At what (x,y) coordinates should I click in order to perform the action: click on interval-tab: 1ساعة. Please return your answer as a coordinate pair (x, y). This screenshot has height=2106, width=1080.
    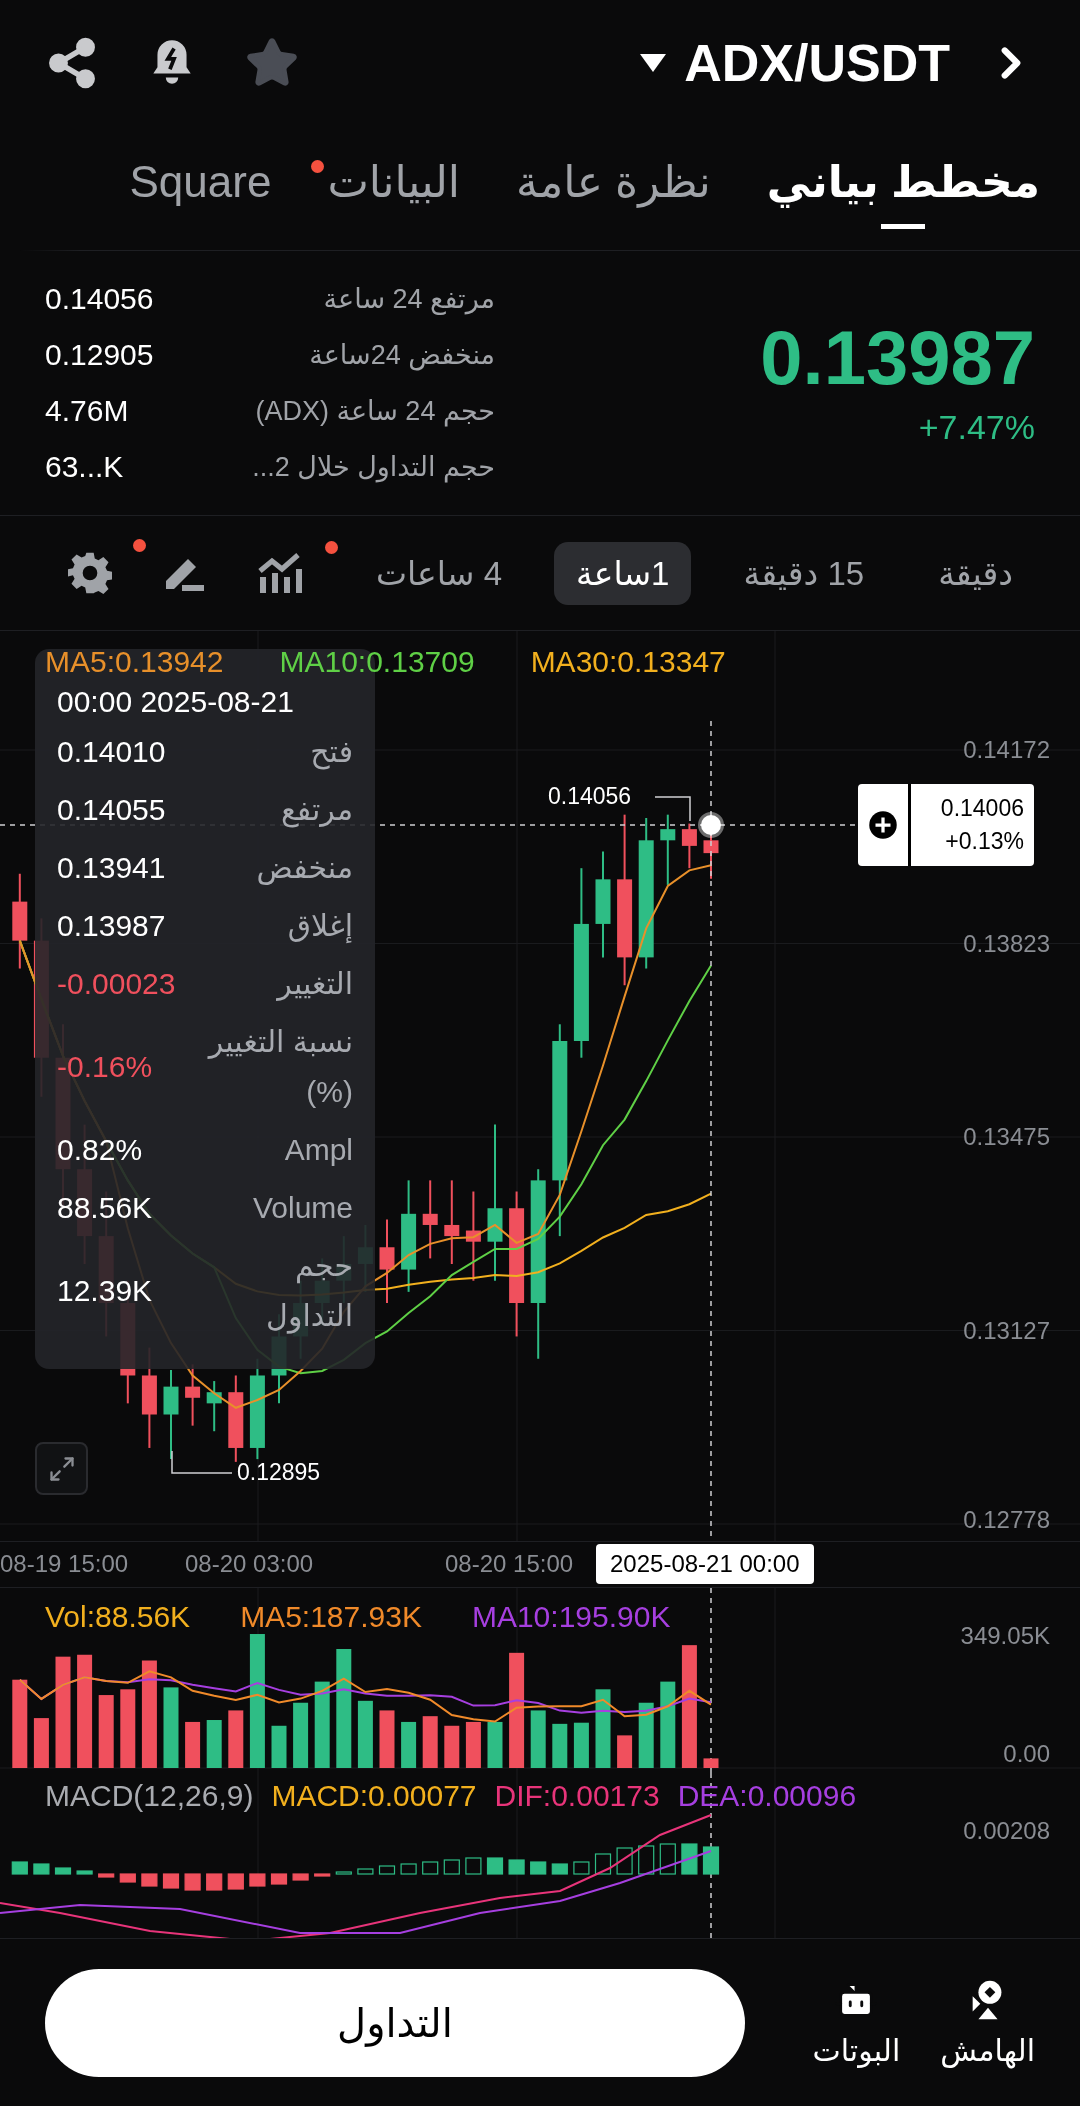
    Looking at the image, I should click on (623, 573).